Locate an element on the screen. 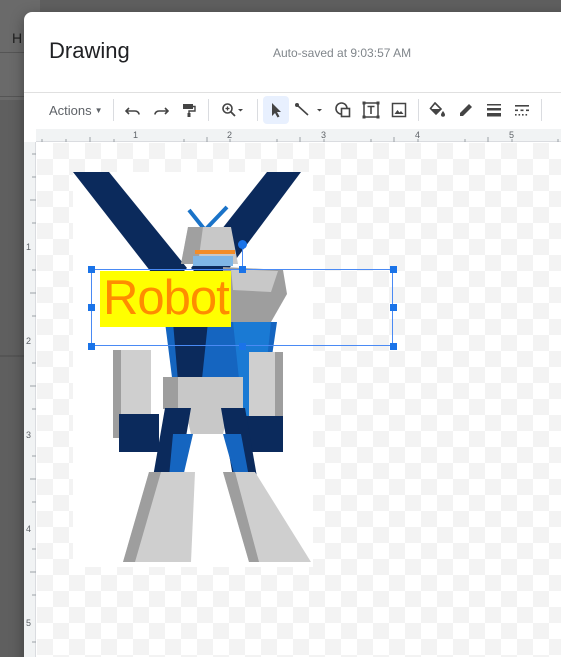 This screenshot has width=561, height=657. select-tool-button is located at coordinates (276, 110).